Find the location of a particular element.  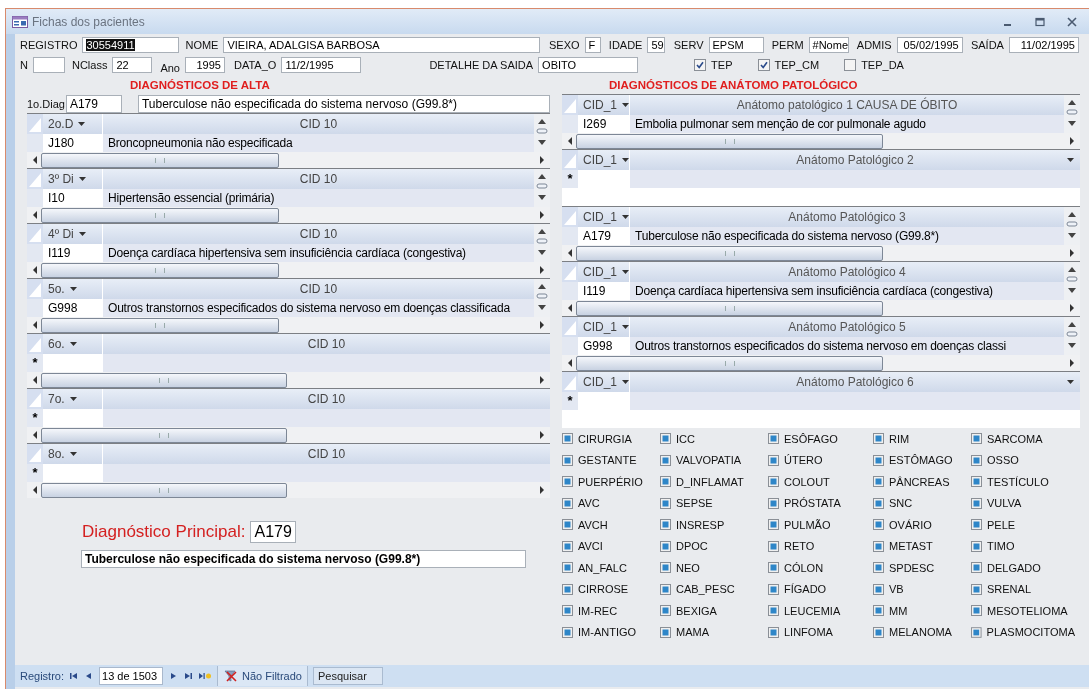

input-field: VIEIRA, ADALGISA BARBOSA is located at coordinates (382, 44).